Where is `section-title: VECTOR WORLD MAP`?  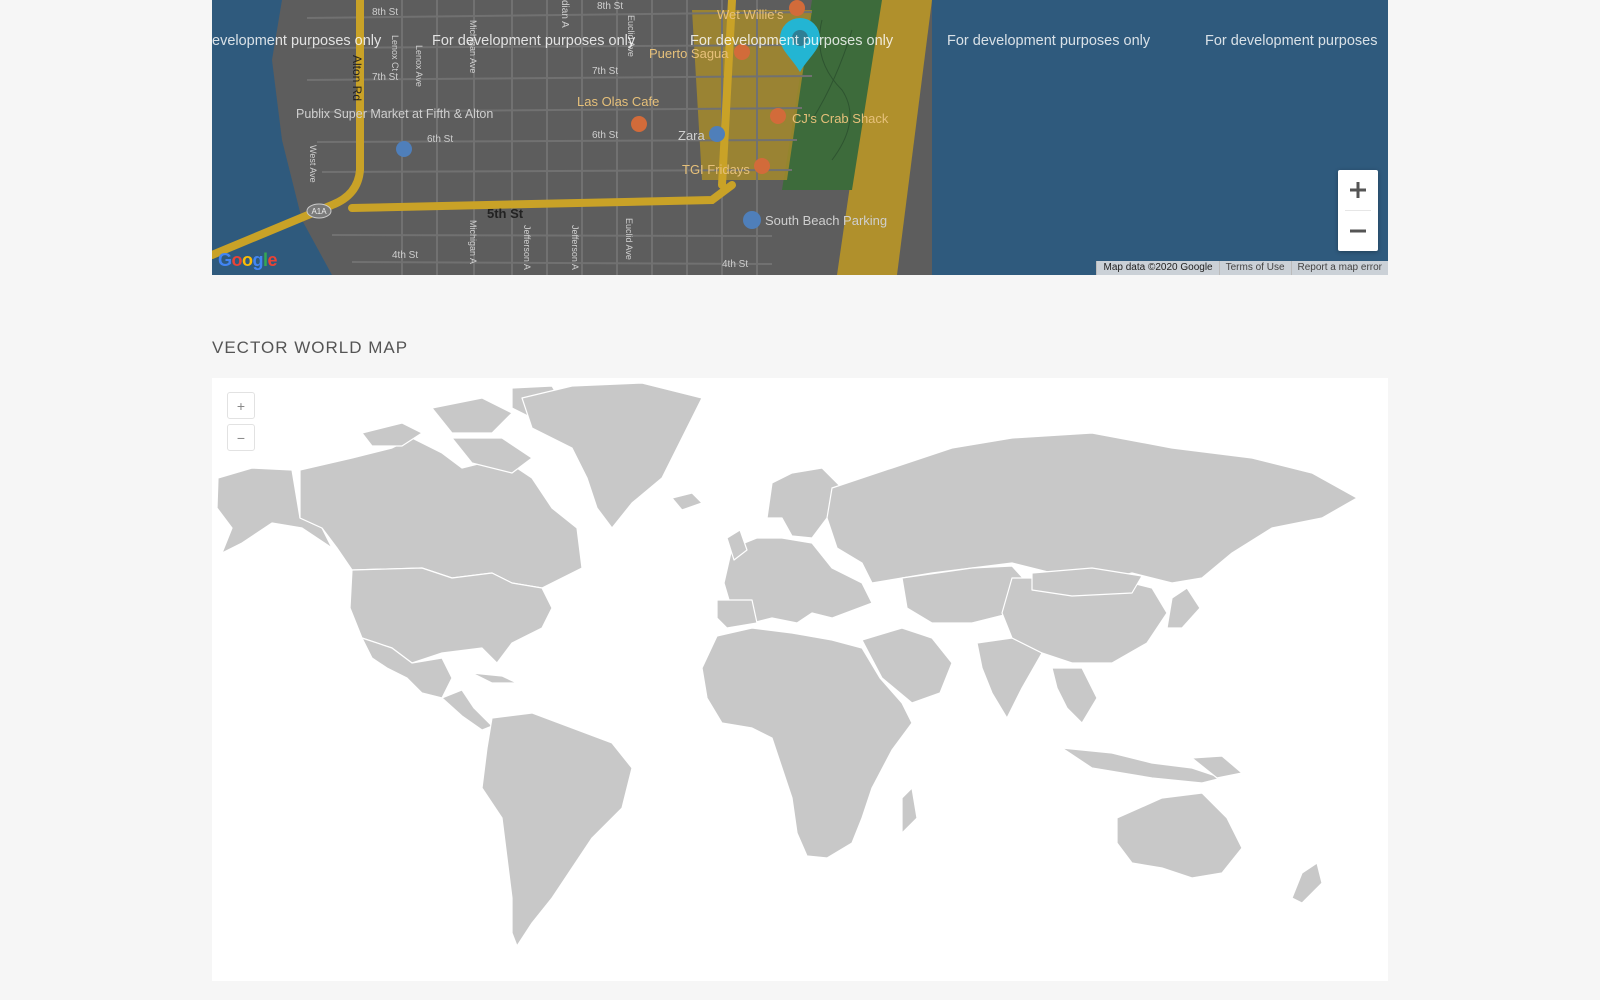
section-title: VECTOR WORLD MAP is located at coordinates (310, 347).